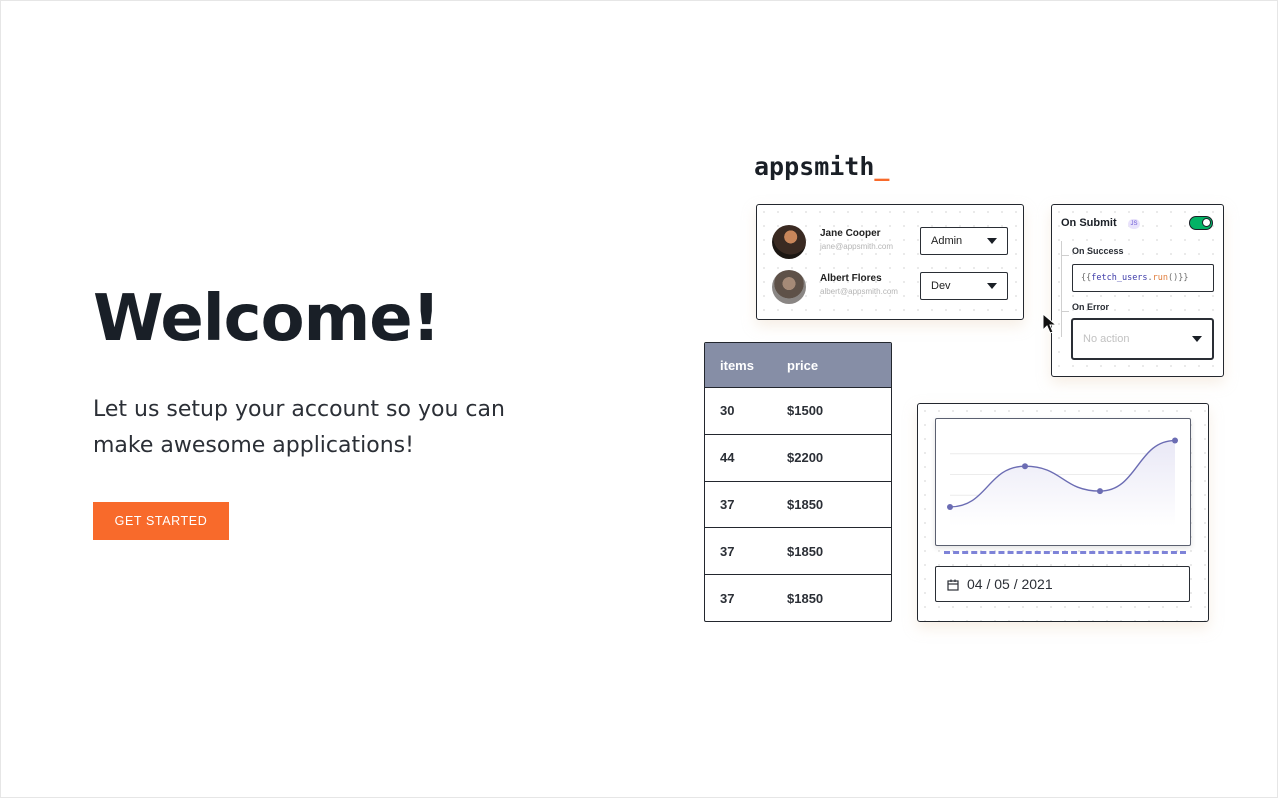  Describe the element at coordinates (161, 521) in the screenshot. I see `get-started-button: GET STARTED` at that location.